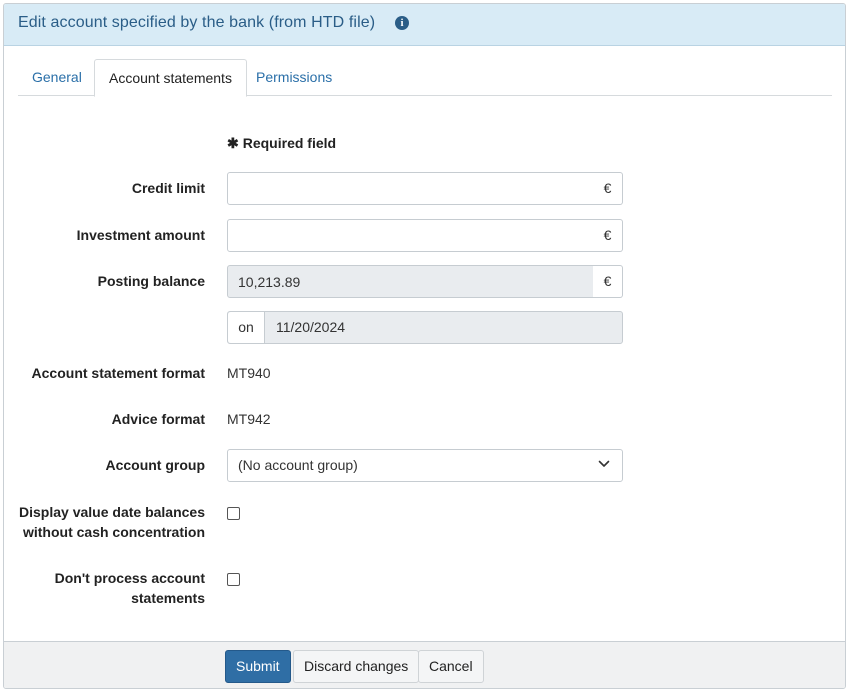 This screenshot has height=691, width=850. Describe the element at coordinates (155, 465) in the screenshot. I see `account-group-label: Account group` at that location.